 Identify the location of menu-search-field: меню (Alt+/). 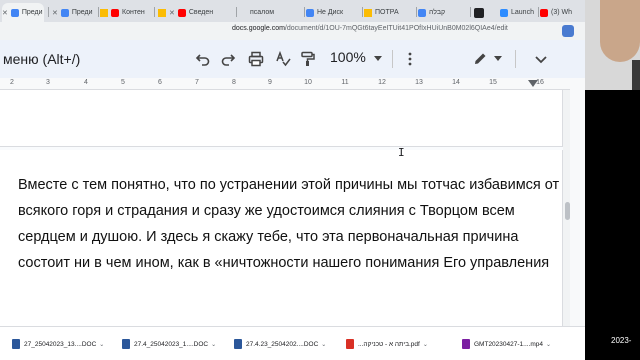
(40, 59).